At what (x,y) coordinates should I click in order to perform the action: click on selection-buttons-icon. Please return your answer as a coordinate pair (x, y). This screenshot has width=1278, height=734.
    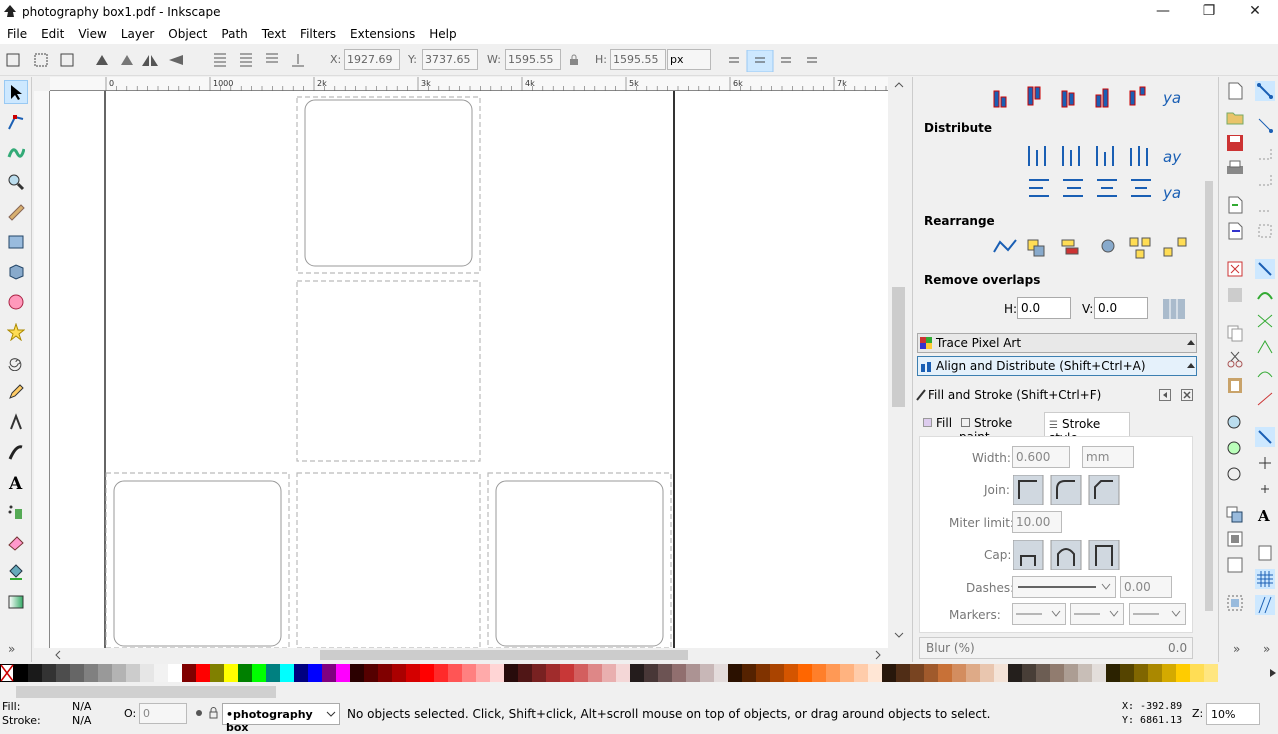
    Looking at the image, I should click on (45, 60).